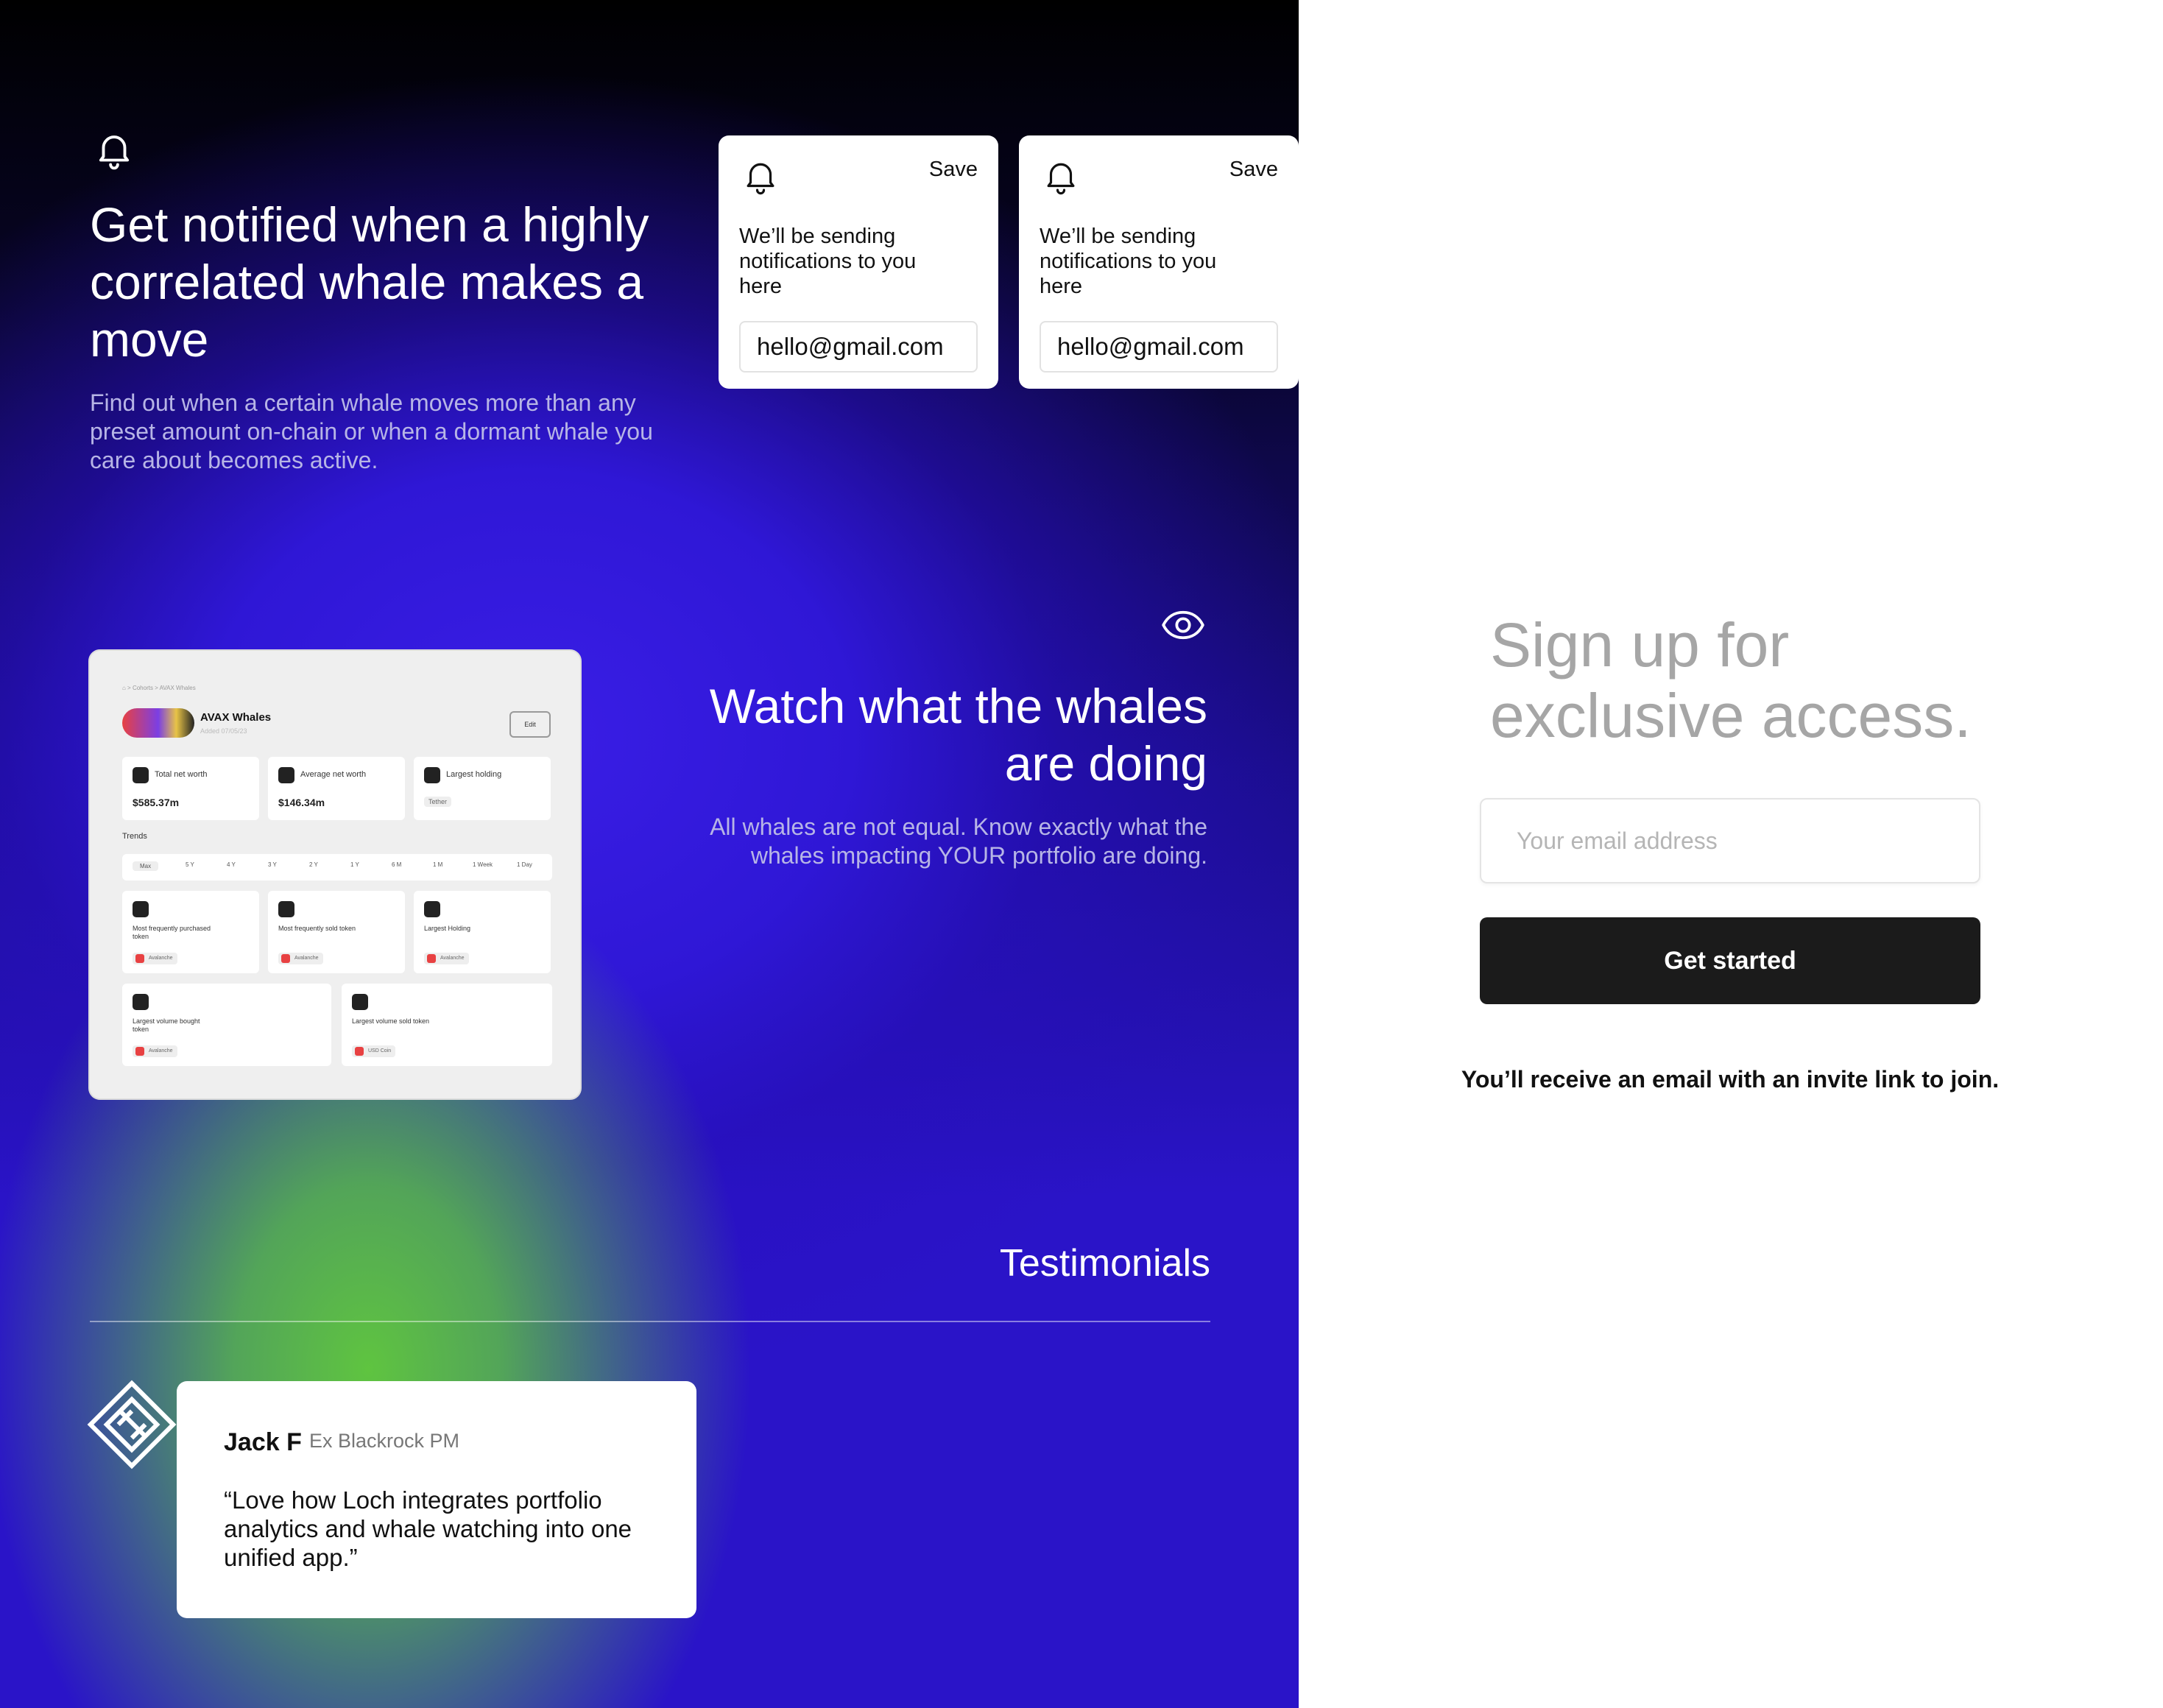 The image size is (2163, 1708). Describe the element at coordinates (172, 932) in the screenshot. I see `tile-label: Most frequently purchased token` at that location.